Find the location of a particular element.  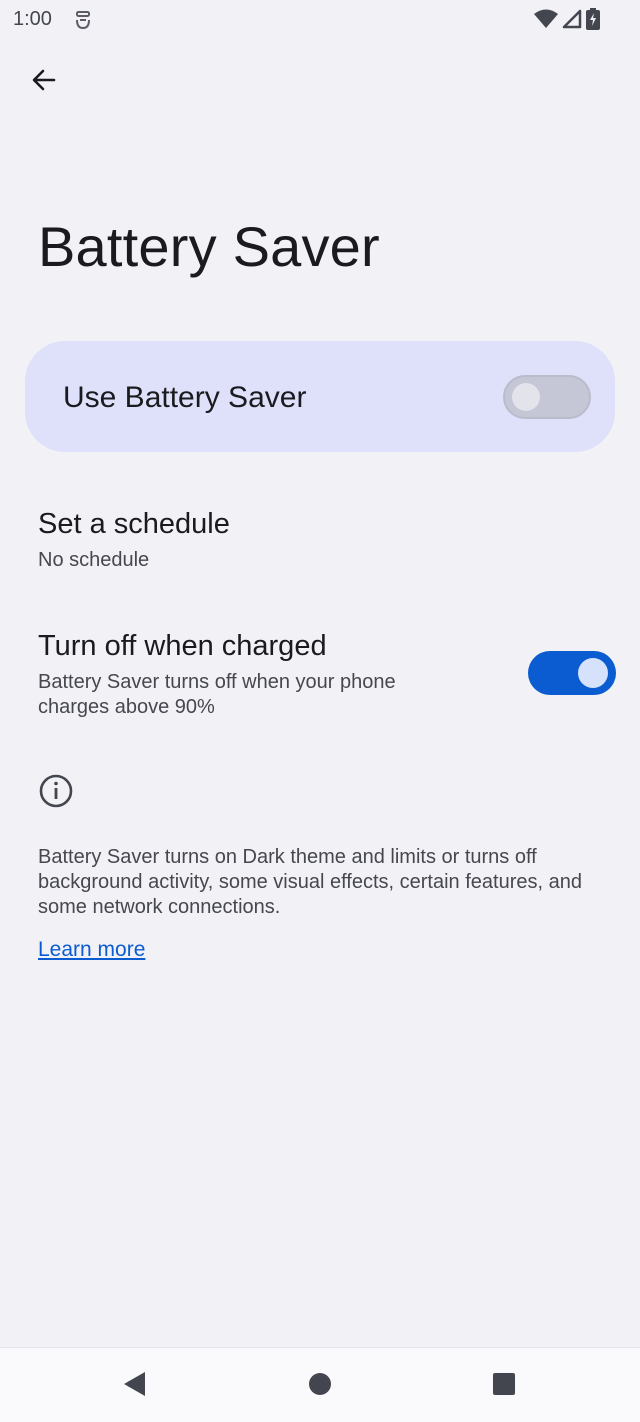

nav-home-icon is located at coordinates (320, 1386).